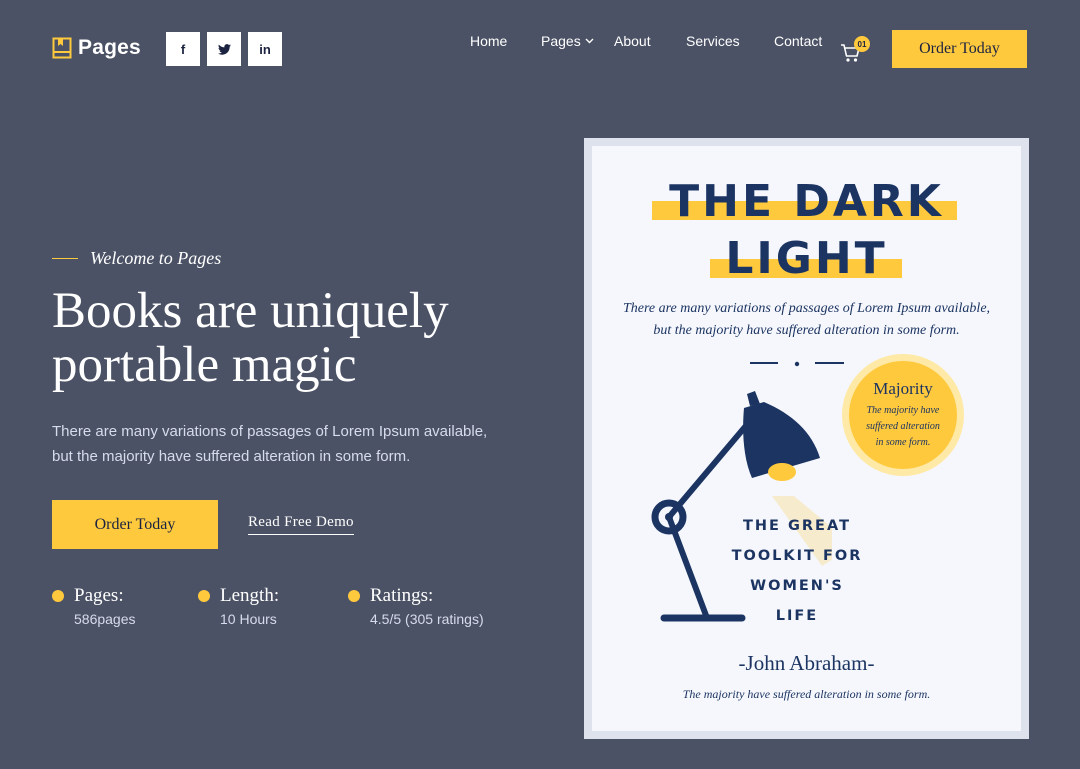 The height and width of the screenshot is (769, 1080). Describe the element at coordinates (488, 41) in the screenshot. I see `nav-home: Home` at that location.